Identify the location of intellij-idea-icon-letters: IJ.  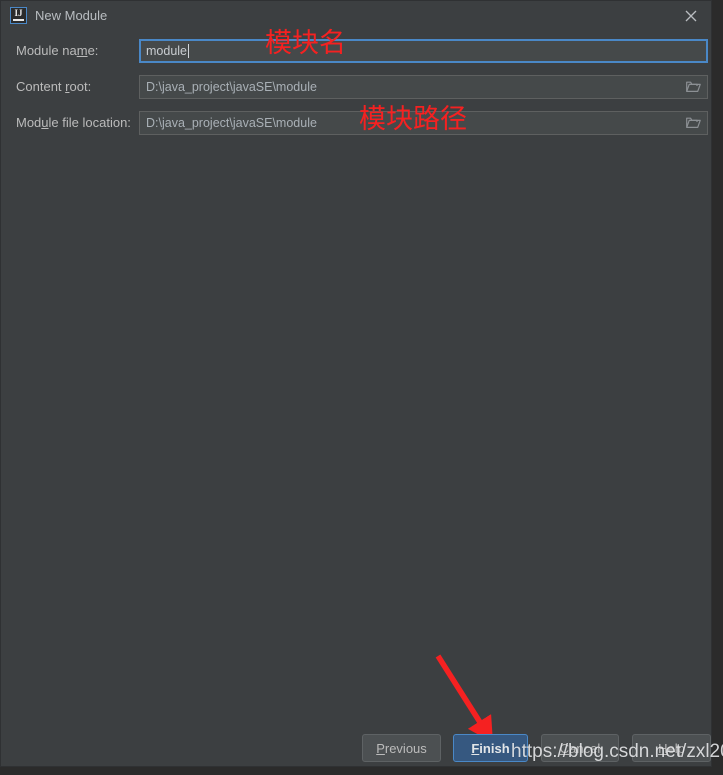
(18, 13).